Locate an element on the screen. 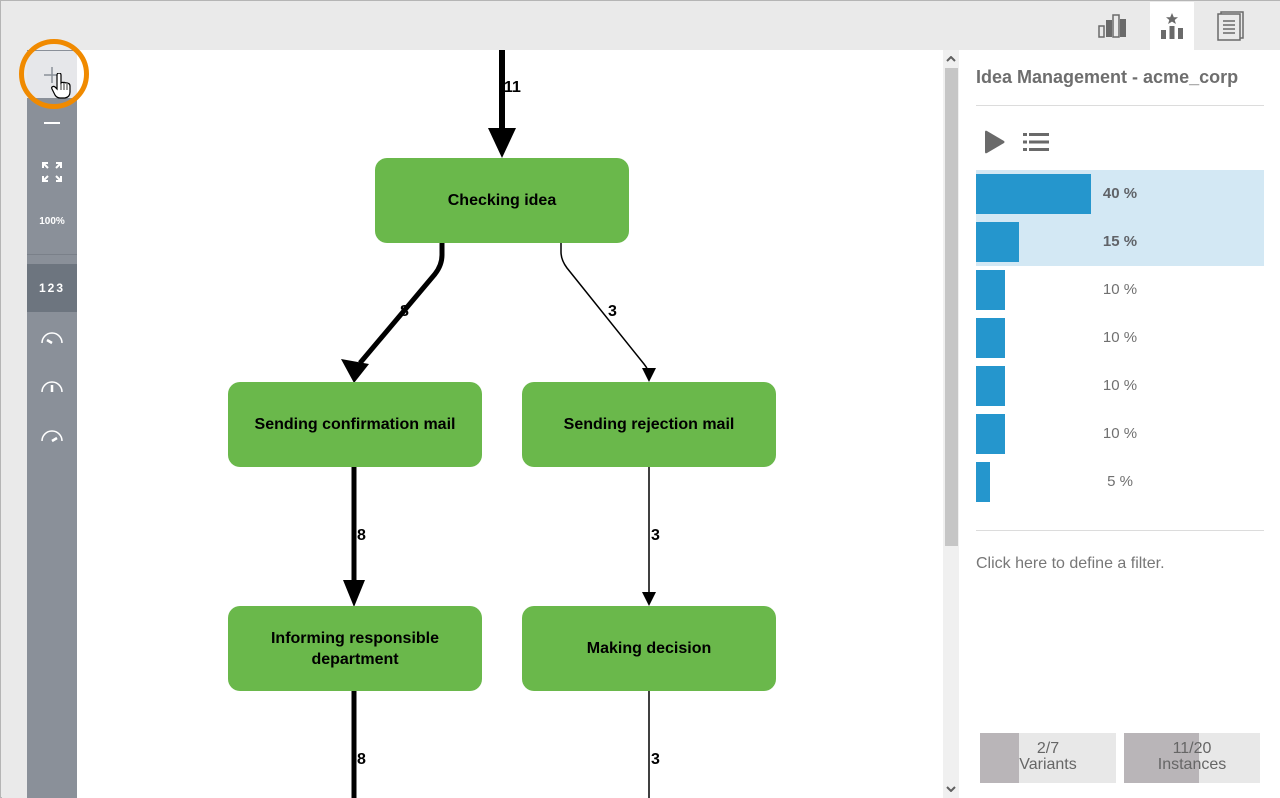 This screenshot has width=1280, height=798. variant-row: 40 % is located at coordinates (1120, 194).